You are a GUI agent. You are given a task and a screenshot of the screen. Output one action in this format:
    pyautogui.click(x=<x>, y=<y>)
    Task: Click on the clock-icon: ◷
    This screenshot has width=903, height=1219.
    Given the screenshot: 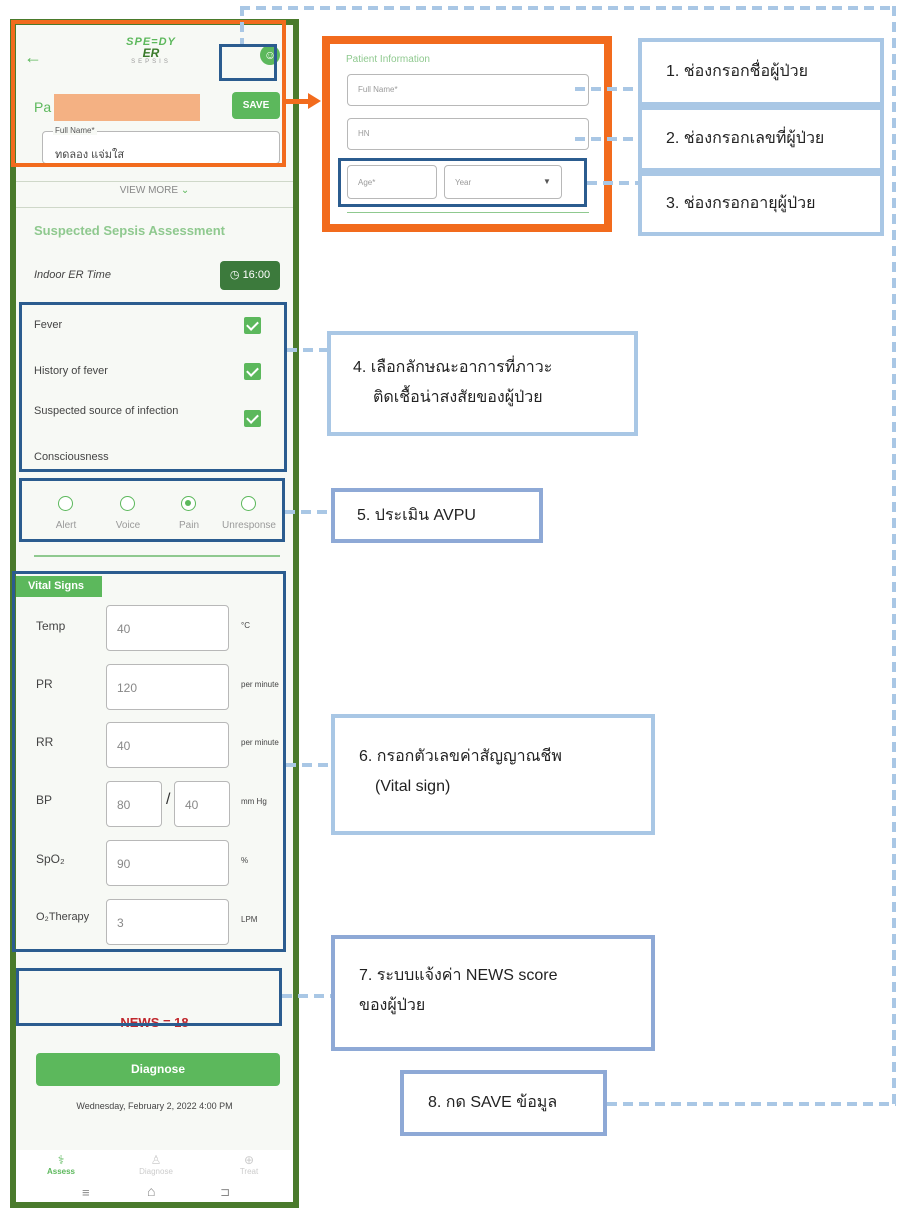 What is the action you would take?
    pyautogui.click(x=234, y=275)
    